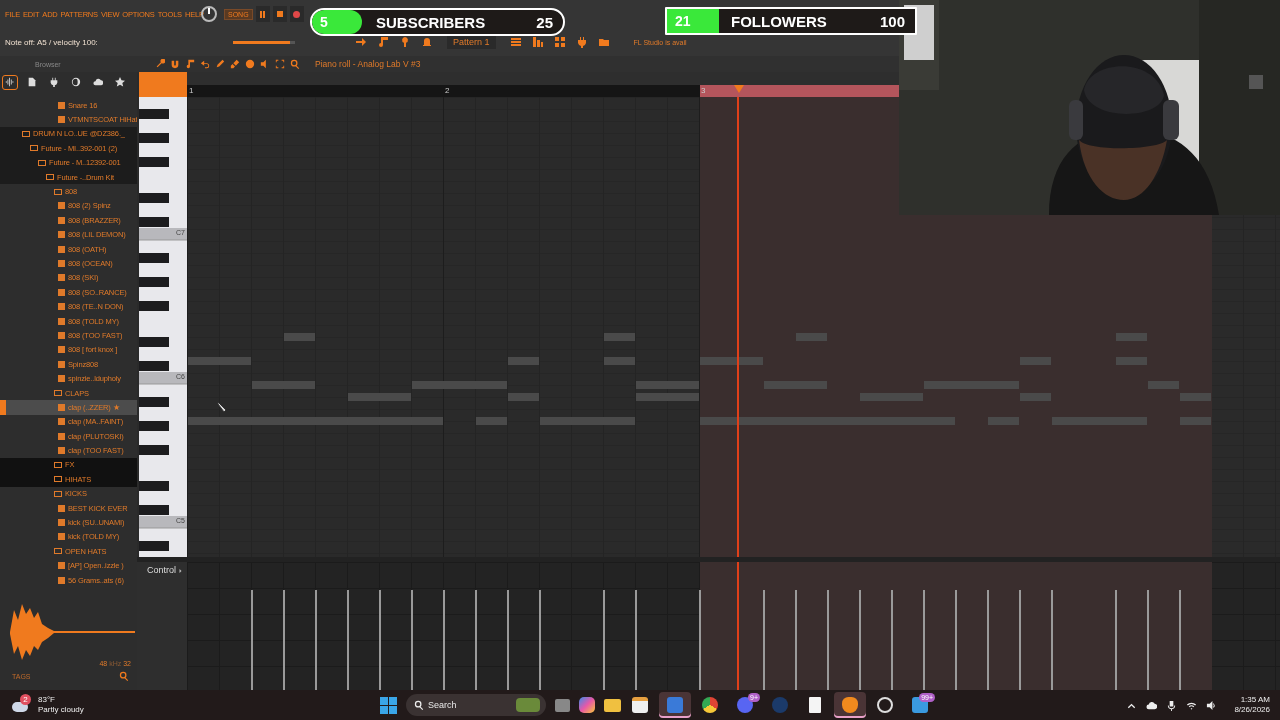 The height and width of the screenshot is (720, 1280). Describe the element at coordinates (160, 64) in the screenshot. I see `wrench-icon` at that location.